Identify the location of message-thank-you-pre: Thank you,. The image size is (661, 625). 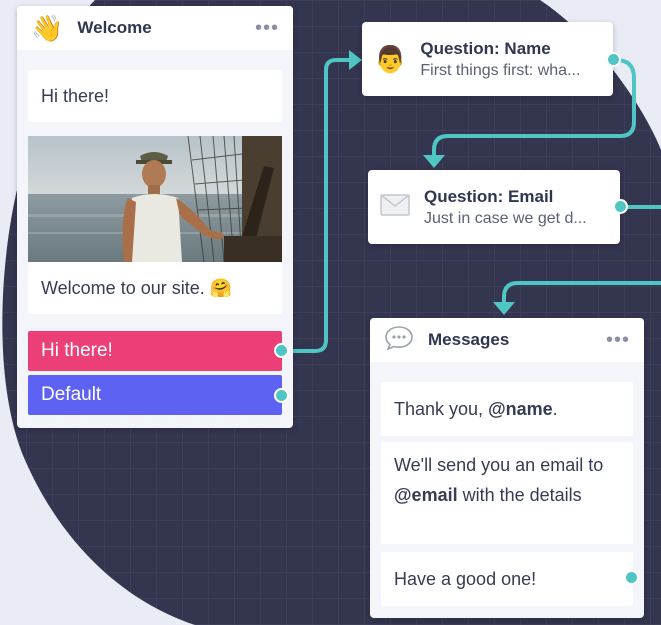
(441, 409).